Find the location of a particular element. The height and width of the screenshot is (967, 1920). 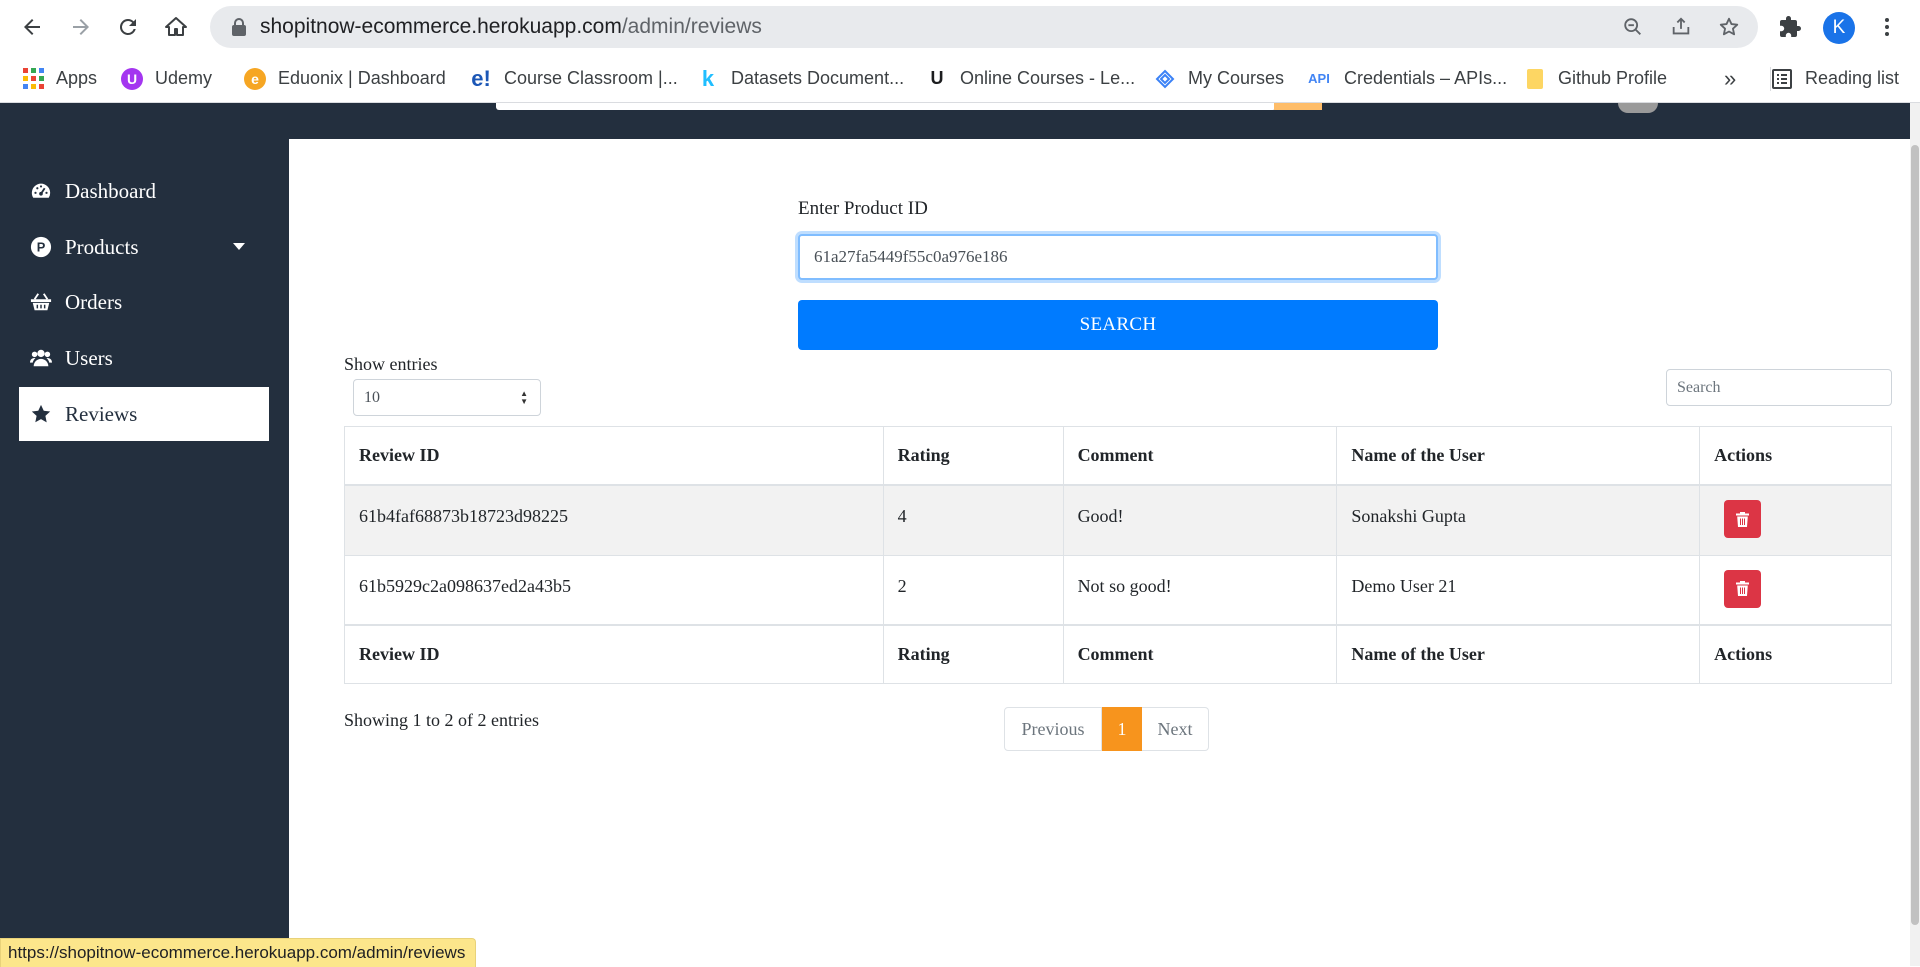

sidebar-item-label: Reviews is located at coordinates (101, 413).